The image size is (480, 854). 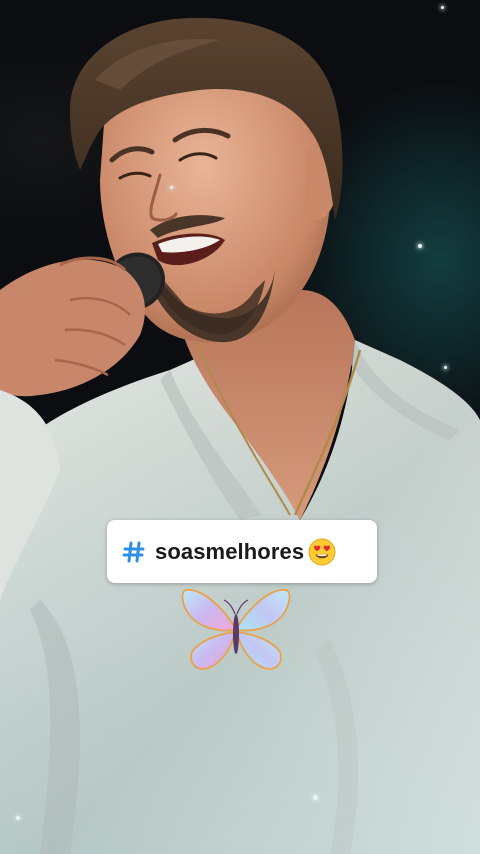 I want to click on butterfly-sticker-icon, so click(x=236, y=630).